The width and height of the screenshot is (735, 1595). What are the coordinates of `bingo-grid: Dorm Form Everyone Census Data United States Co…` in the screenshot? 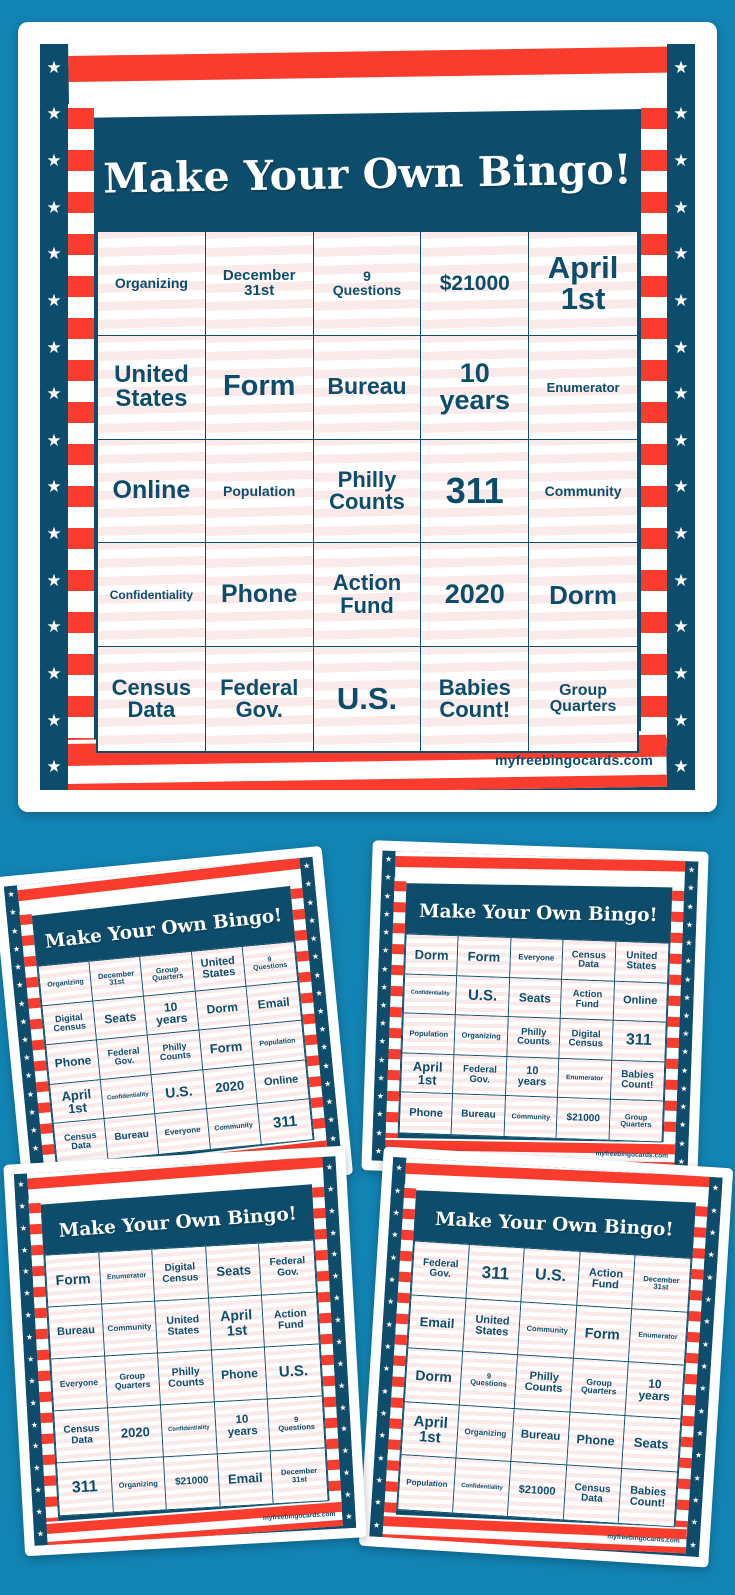 It's located at (534, 1038).